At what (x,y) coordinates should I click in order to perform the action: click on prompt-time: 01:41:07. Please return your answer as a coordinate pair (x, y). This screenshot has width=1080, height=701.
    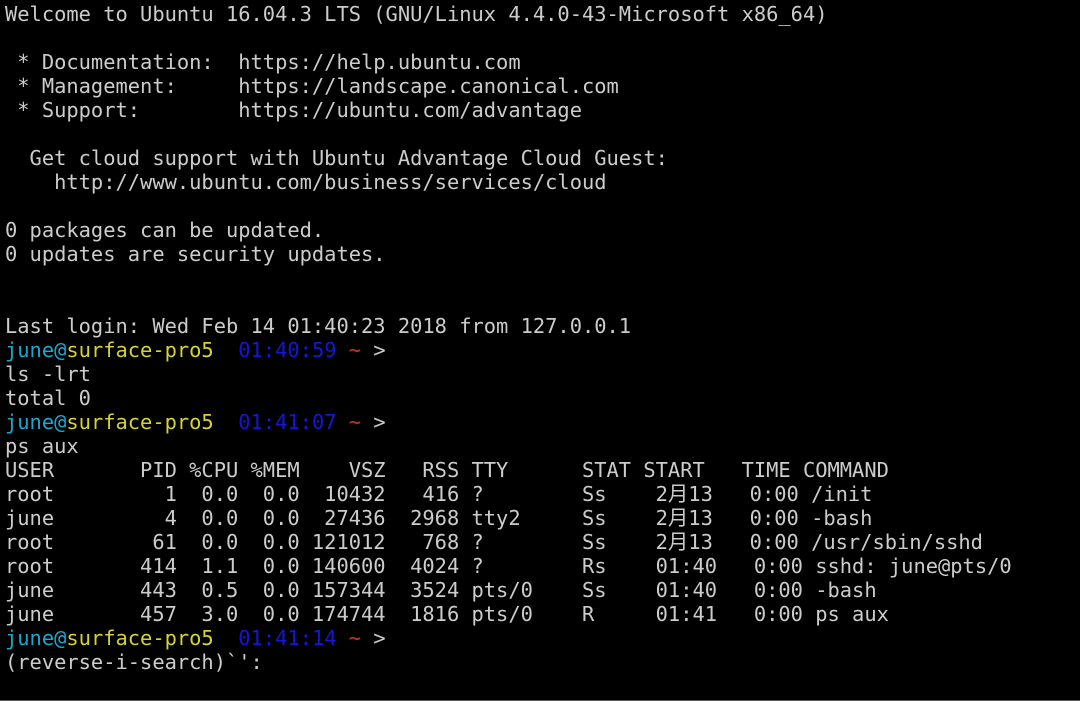
    Looking at the image, I should click on (287, 422).